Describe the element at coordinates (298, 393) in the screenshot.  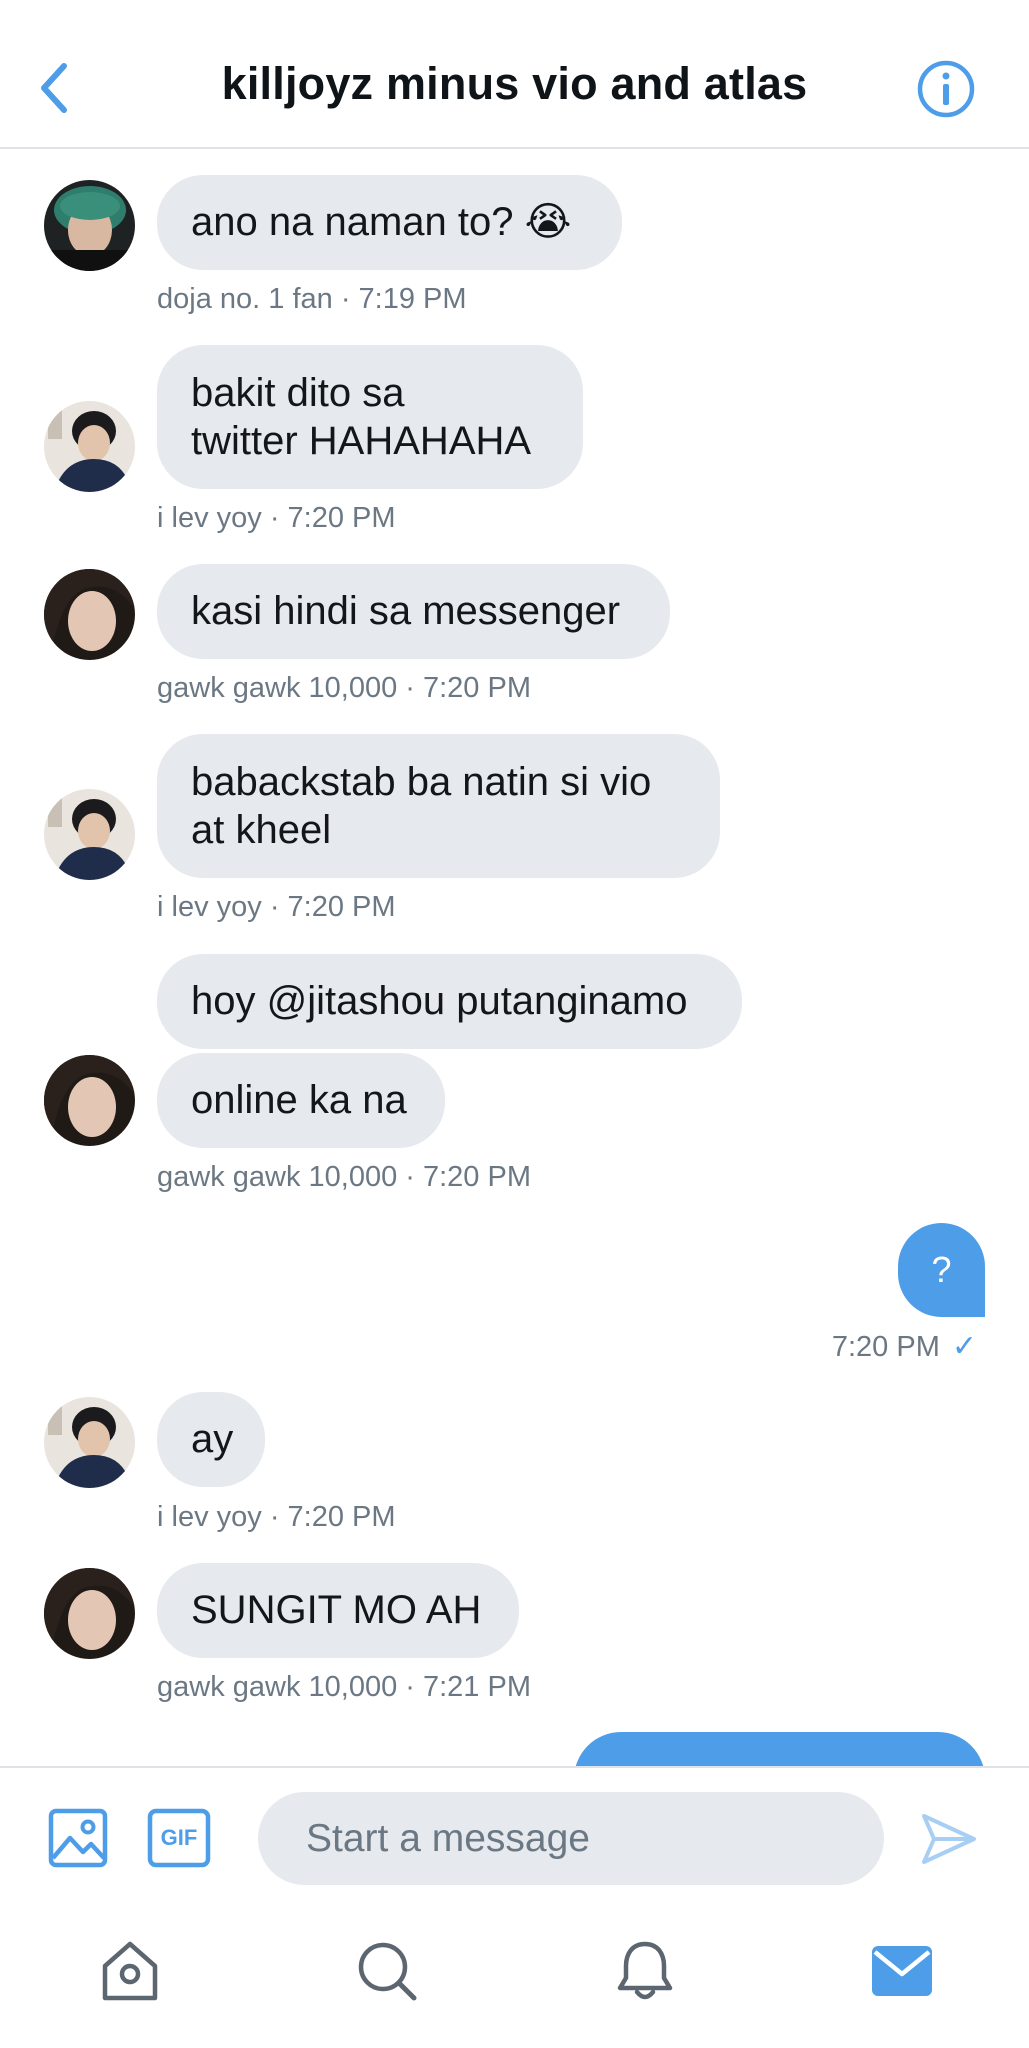
I see `message-text: bakit dito sa` at that location.